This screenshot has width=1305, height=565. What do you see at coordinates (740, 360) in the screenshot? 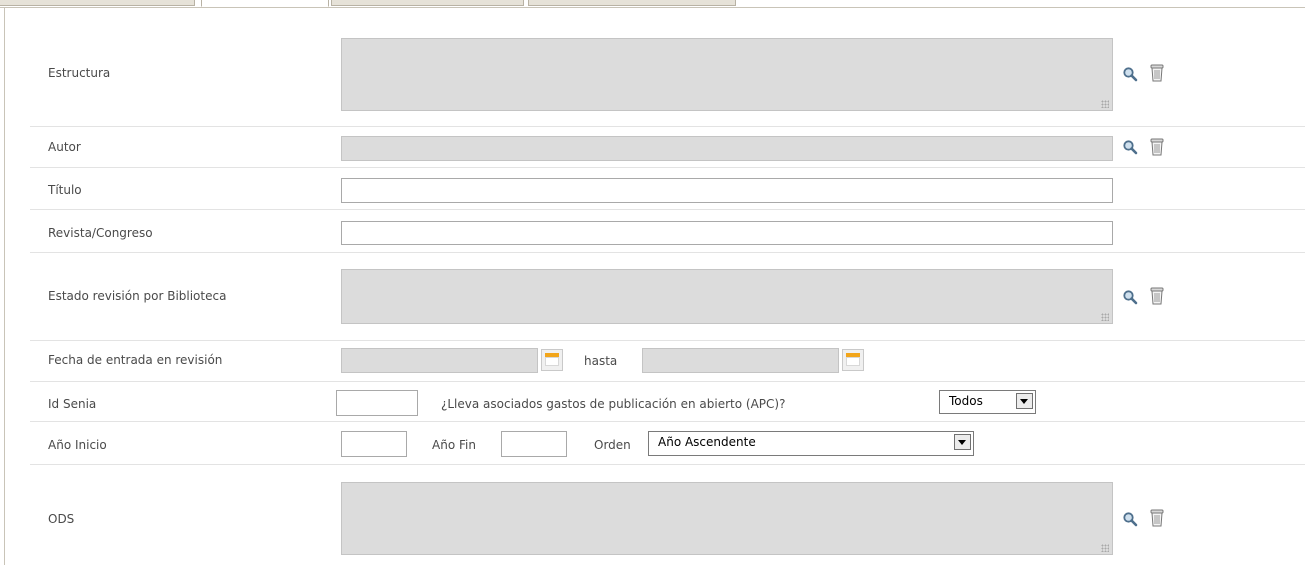
I see `fecha-hasta-input` at bounding box center [740, 360].